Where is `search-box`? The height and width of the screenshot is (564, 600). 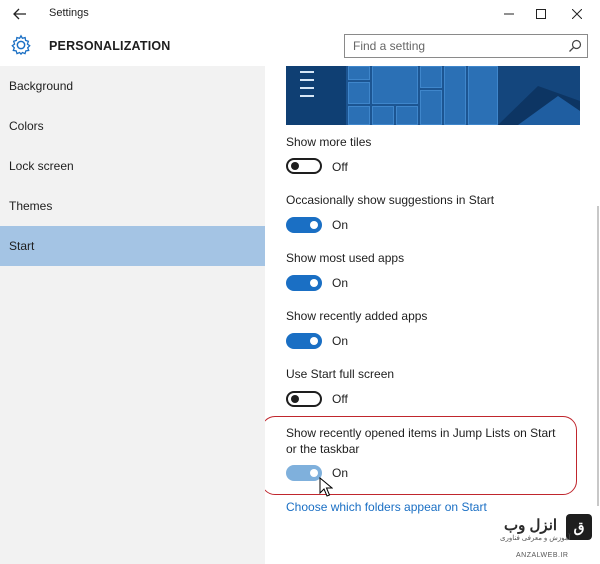 search-box is located at coordinates (466, 46).